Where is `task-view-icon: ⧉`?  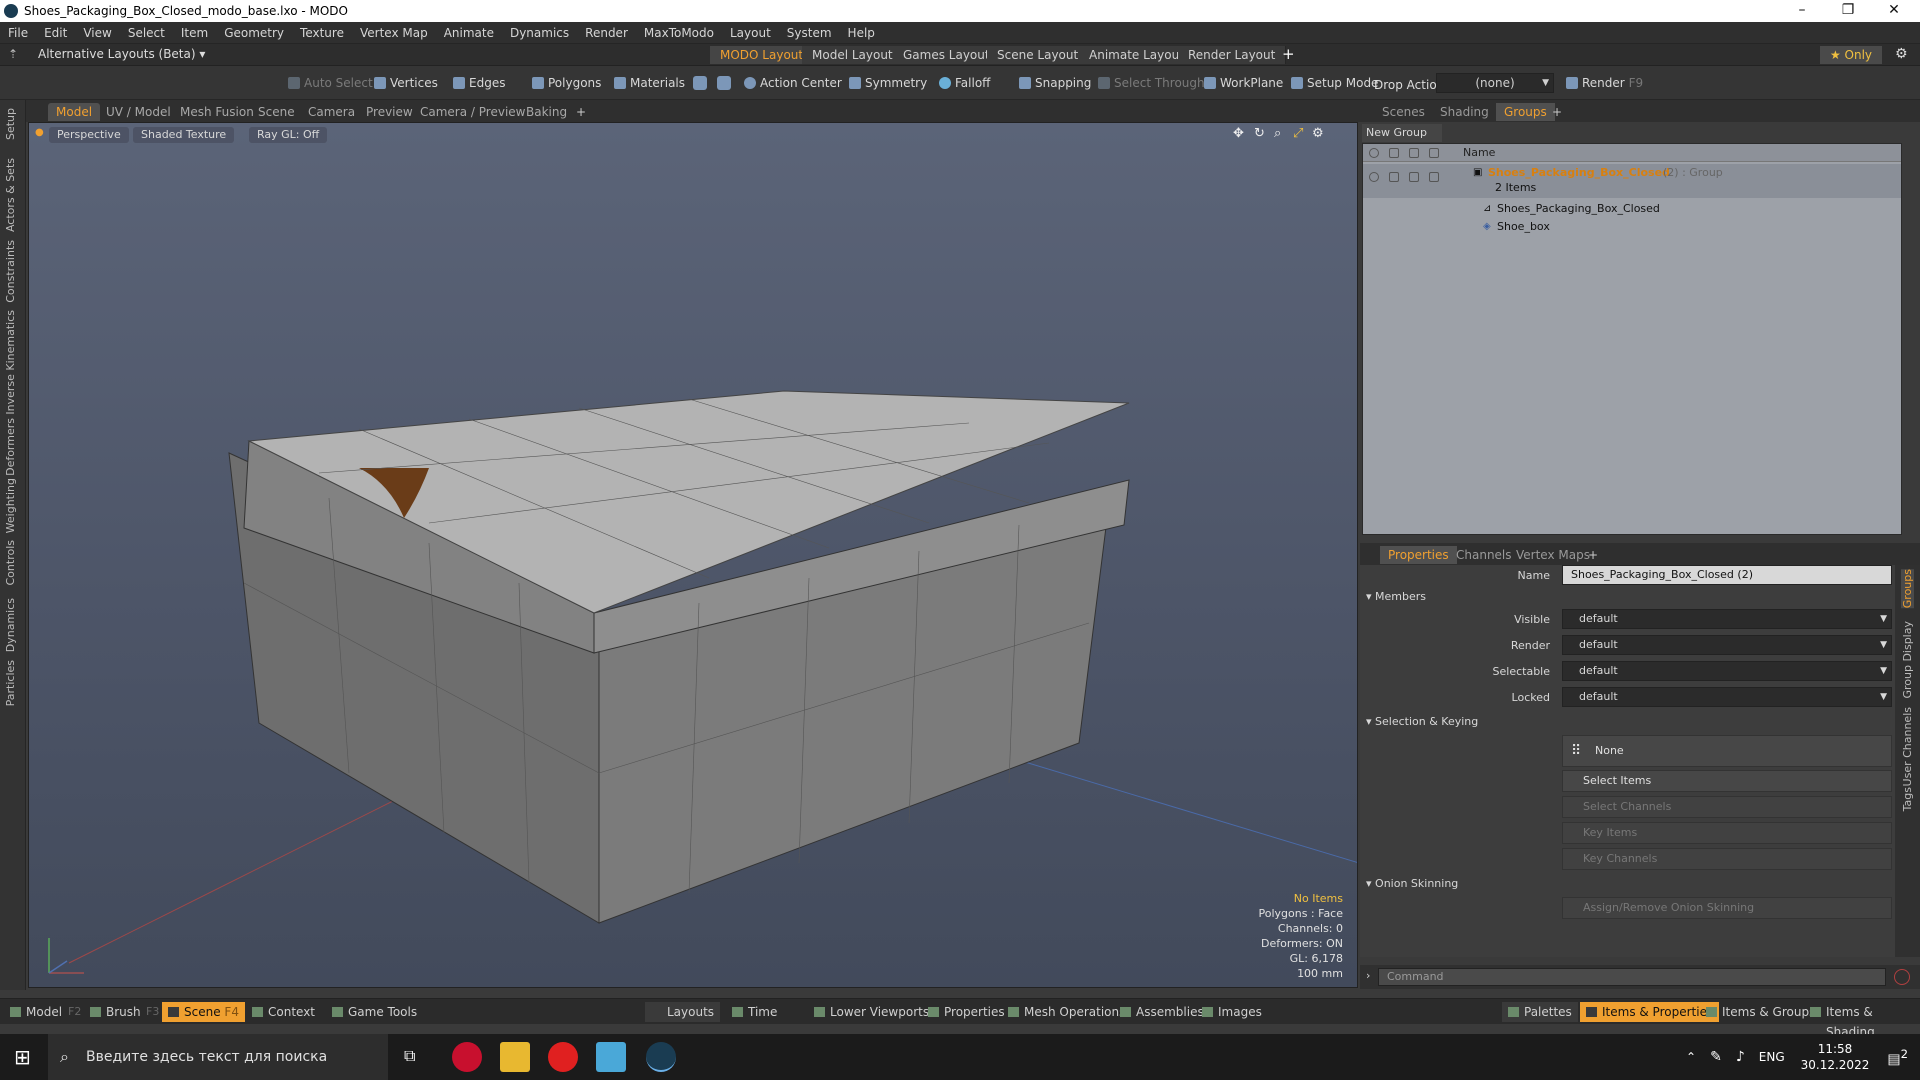
task-view-icon: ⧉ is located at coordinates (409, 1056).